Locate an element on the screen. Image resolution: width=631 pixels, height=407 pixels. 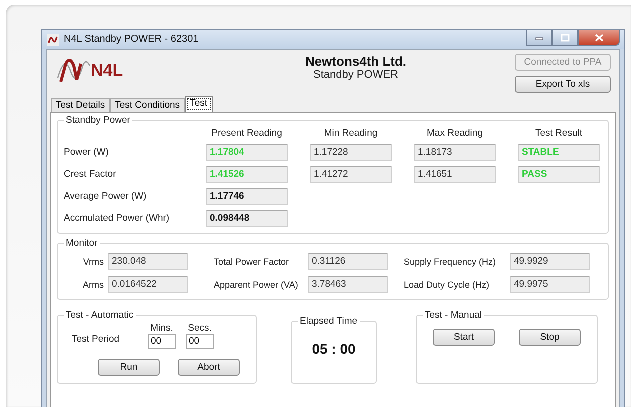
field-label: Load Duty Cycle (Hz) is located at coordinates (447, 285).